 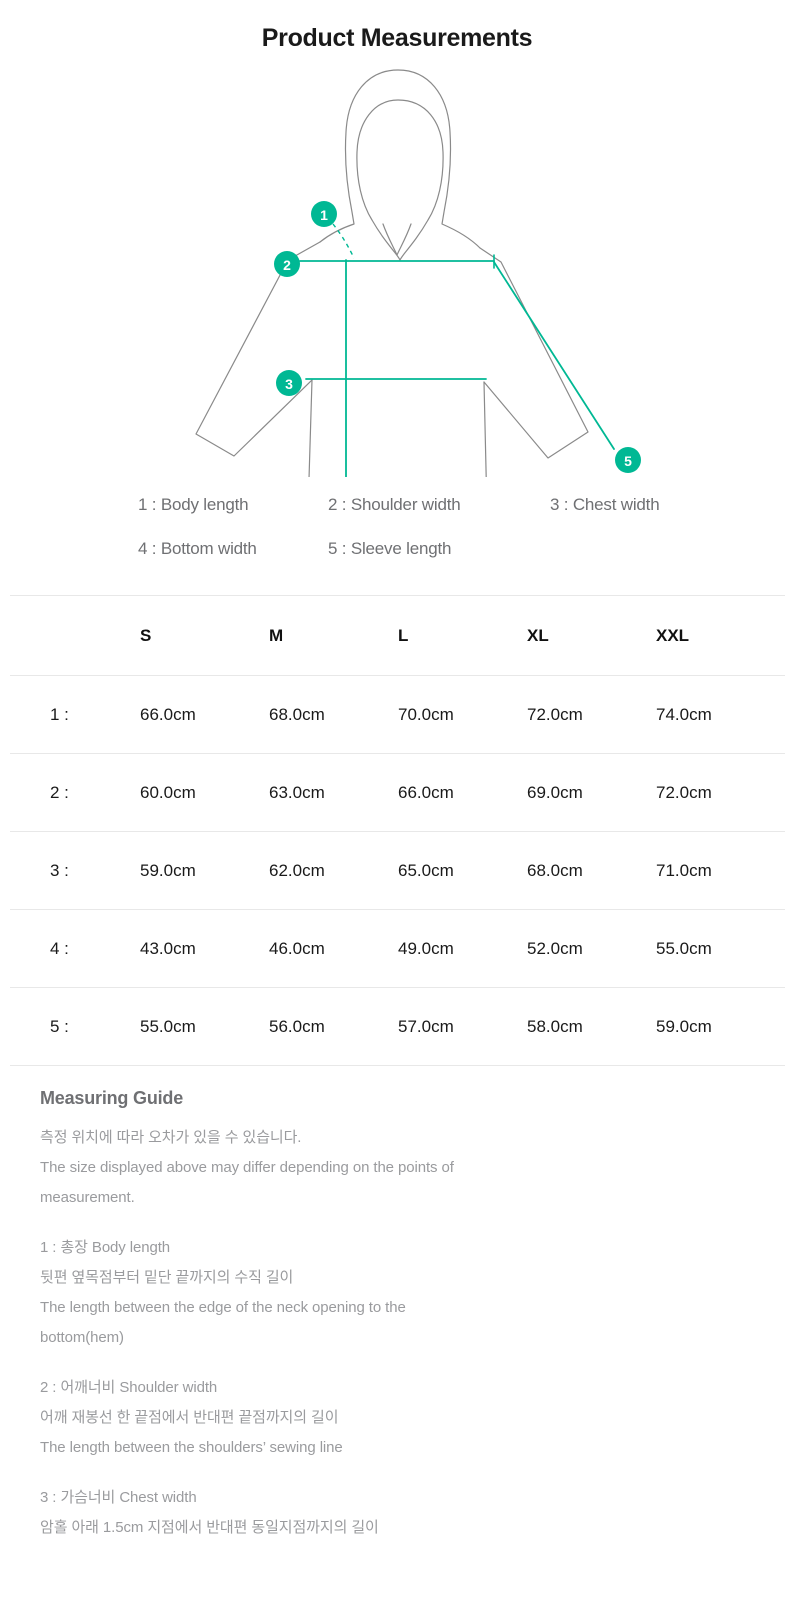 What do you see at coordinates (75, 792) in the screenshot?
I see `row-label: 2 :` at bounding box center [75, 792].